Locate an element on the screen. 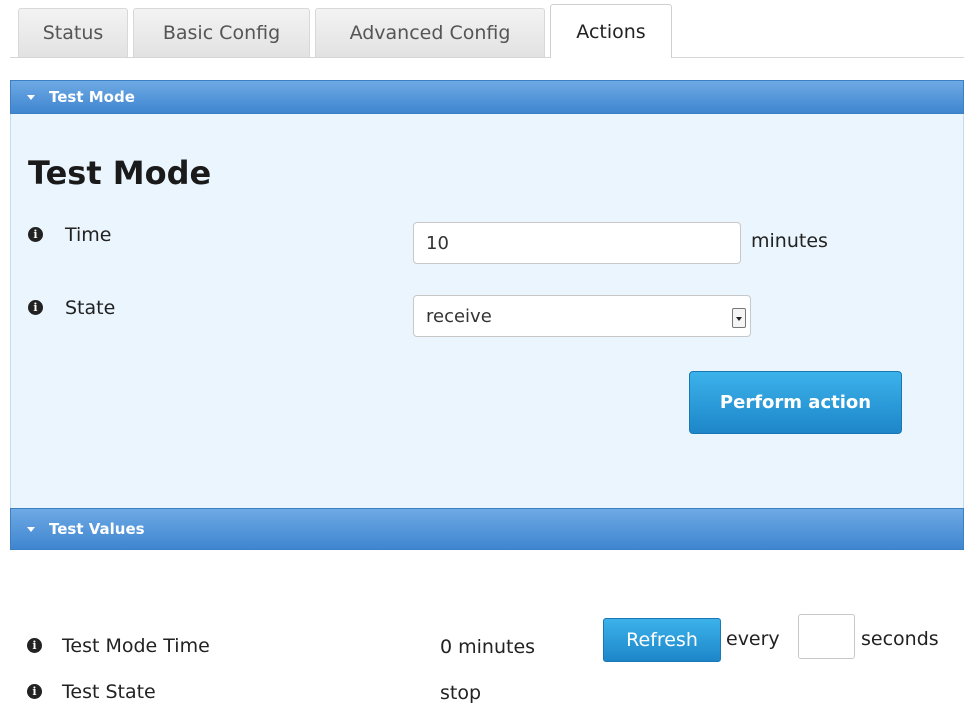  test-mode-time-label: Test Mode Time is located at coordinates (136, 646).